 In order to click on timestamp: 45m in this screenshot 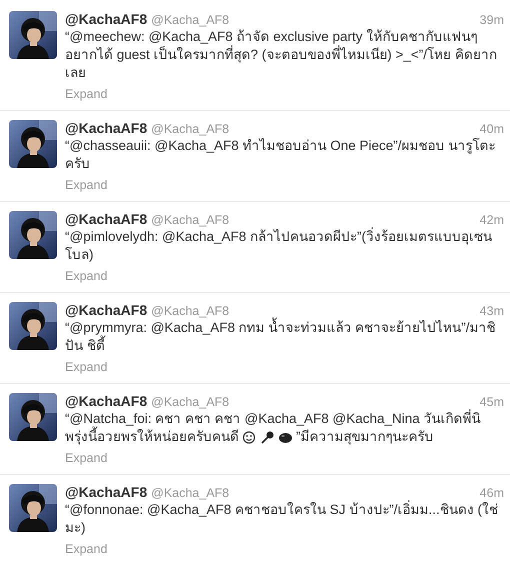, I will do `click(492, 401)`.